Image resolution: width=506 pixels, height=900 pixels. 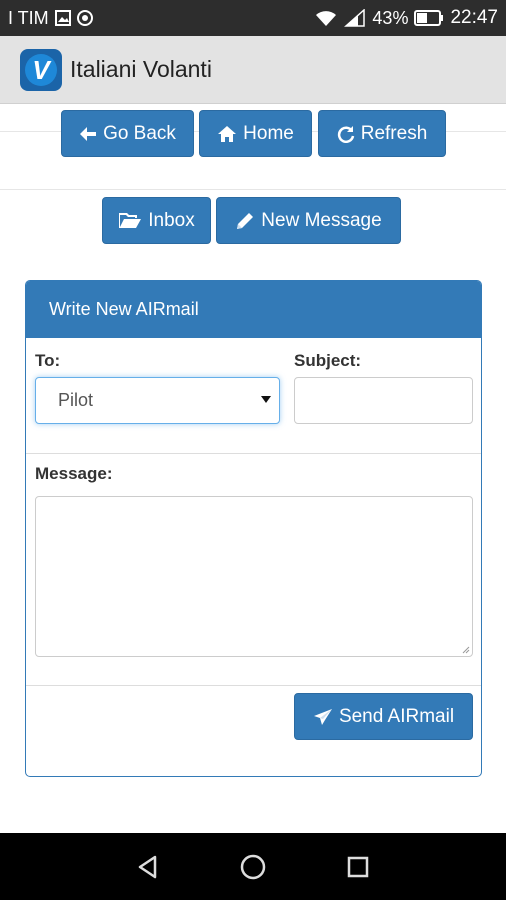 What do you see at coordinates (139, 133) in the screenshot?
I see `go-back-label: Go Back` at bounding box center [139, 133].